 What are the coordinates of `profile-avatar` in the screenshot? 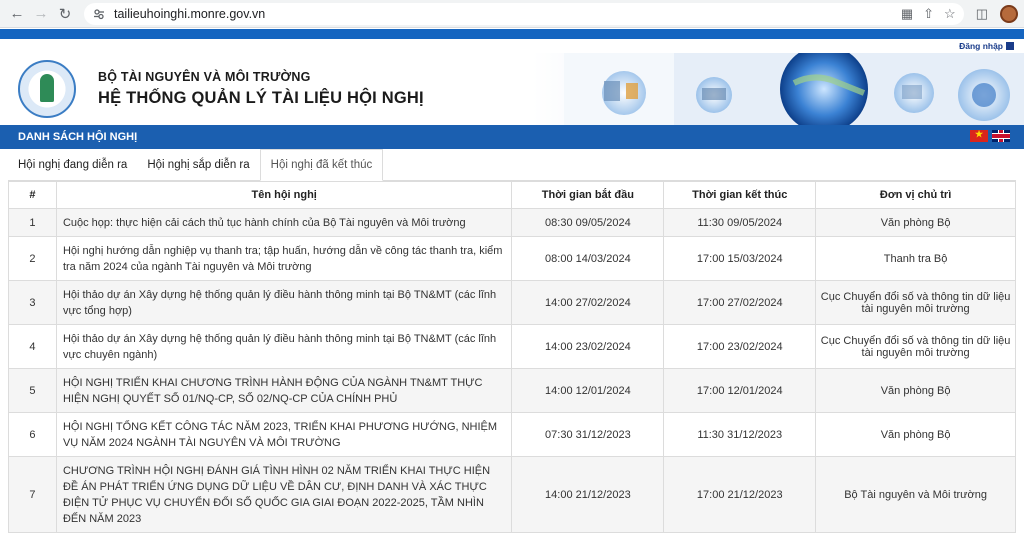 It's located at (1009, 13).